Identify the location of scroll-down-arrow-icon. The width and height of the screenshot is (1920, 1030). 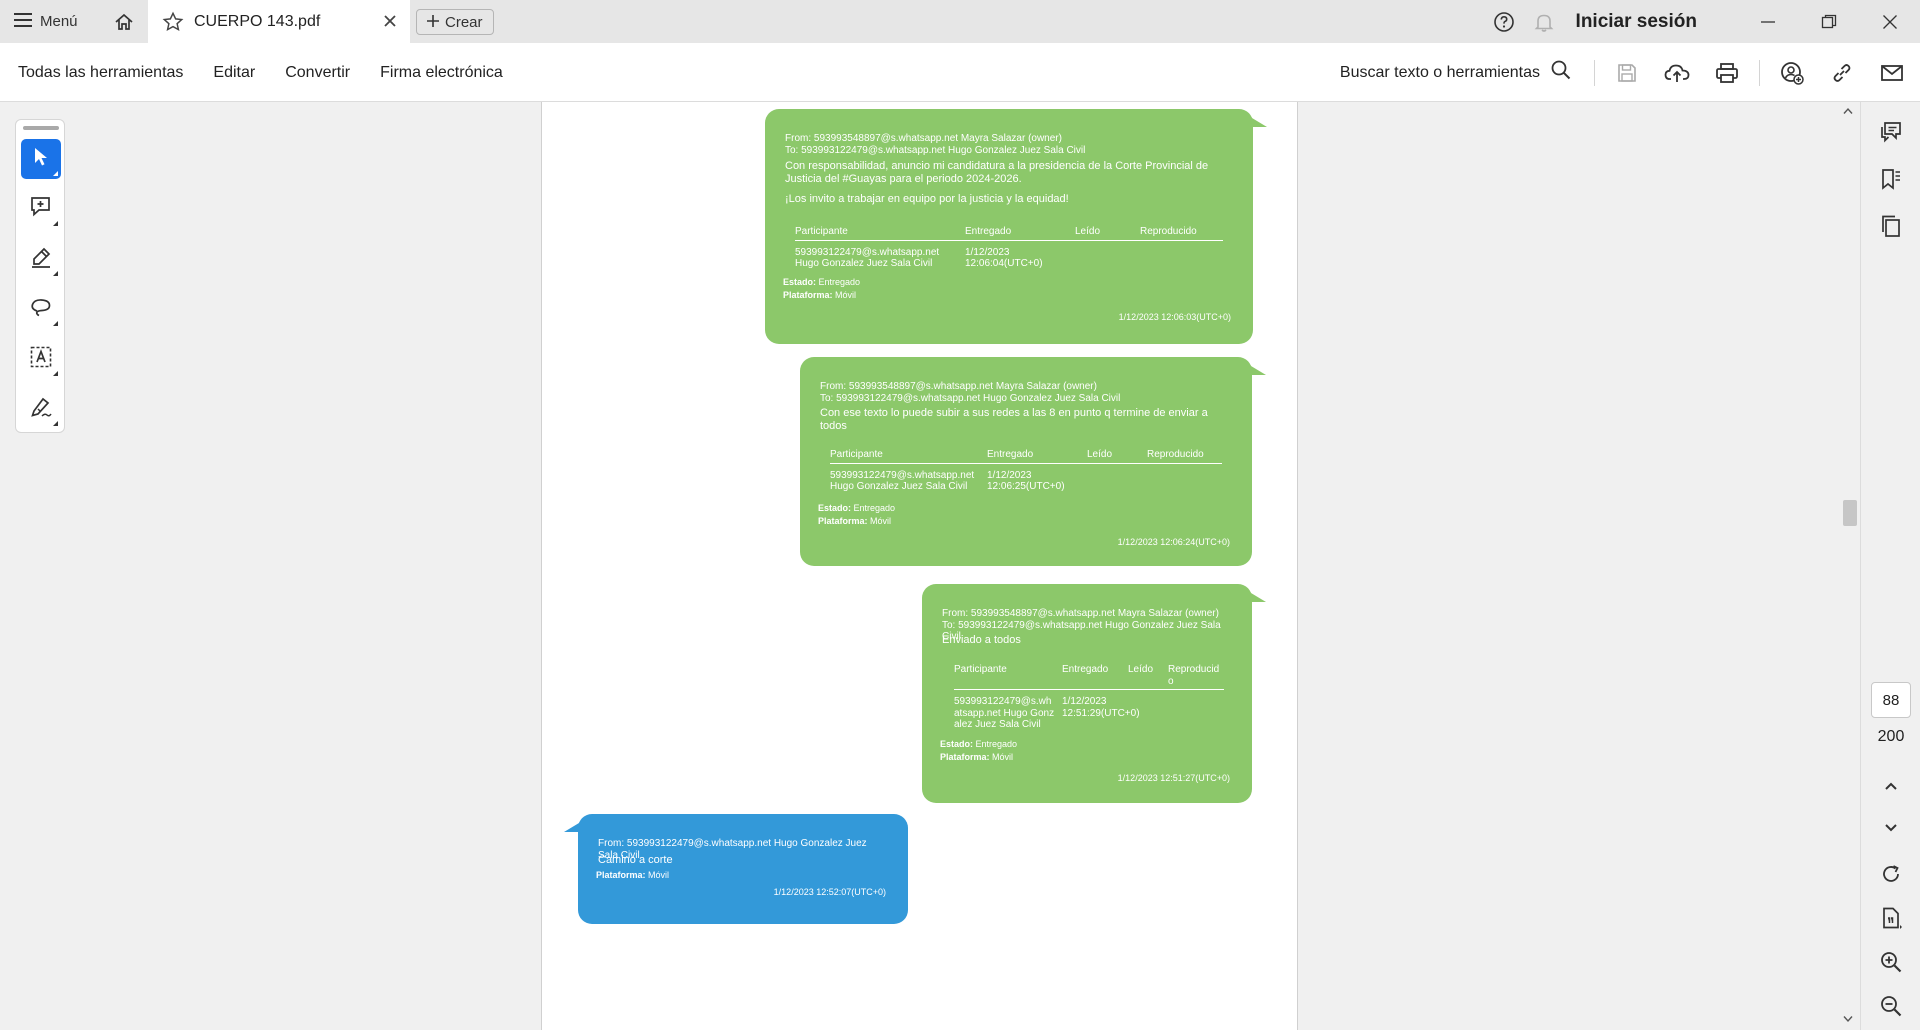
(1848, 1020).